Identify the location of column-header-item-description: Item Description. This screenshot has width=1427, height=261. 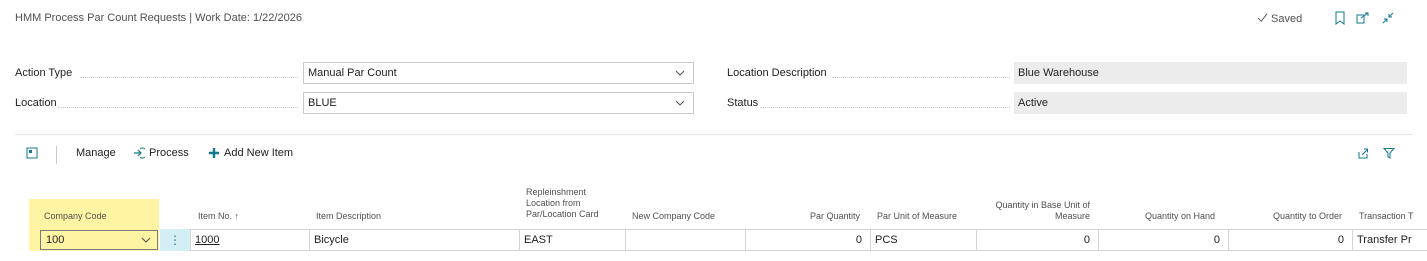
(348, 216).